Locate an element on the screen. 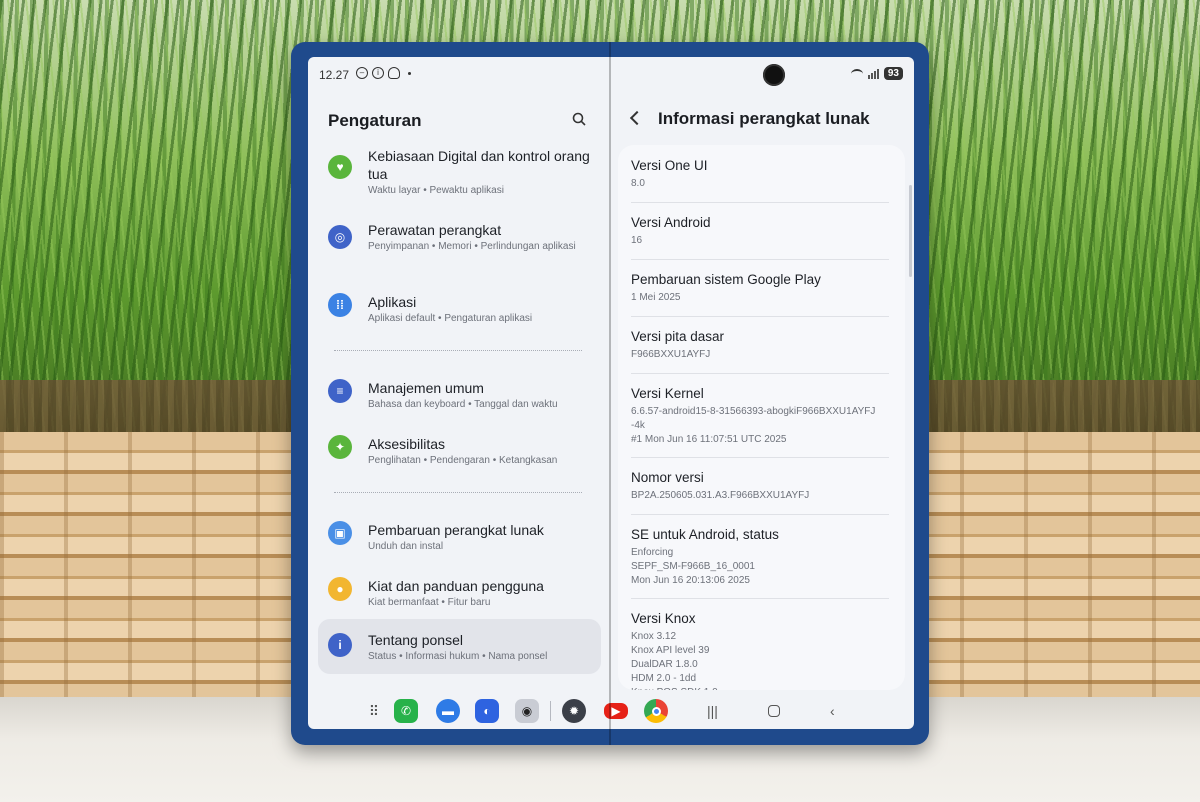 This screenshot has height=802, width=1200. info-item-title: Versi pita dasar is located at coordinates (678, 336).